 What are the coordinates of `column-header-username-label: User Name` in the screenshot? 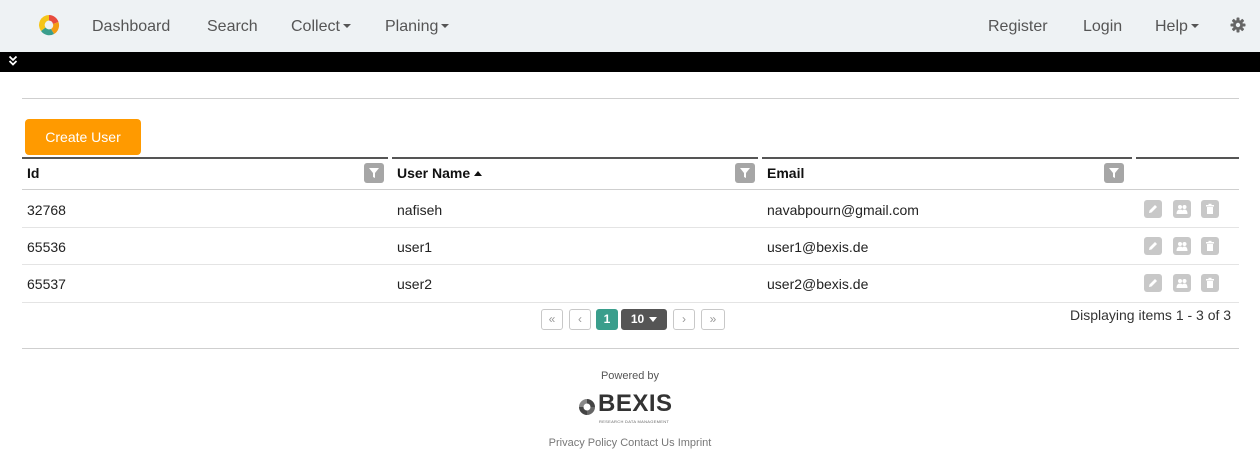 It's located at (434, 173).